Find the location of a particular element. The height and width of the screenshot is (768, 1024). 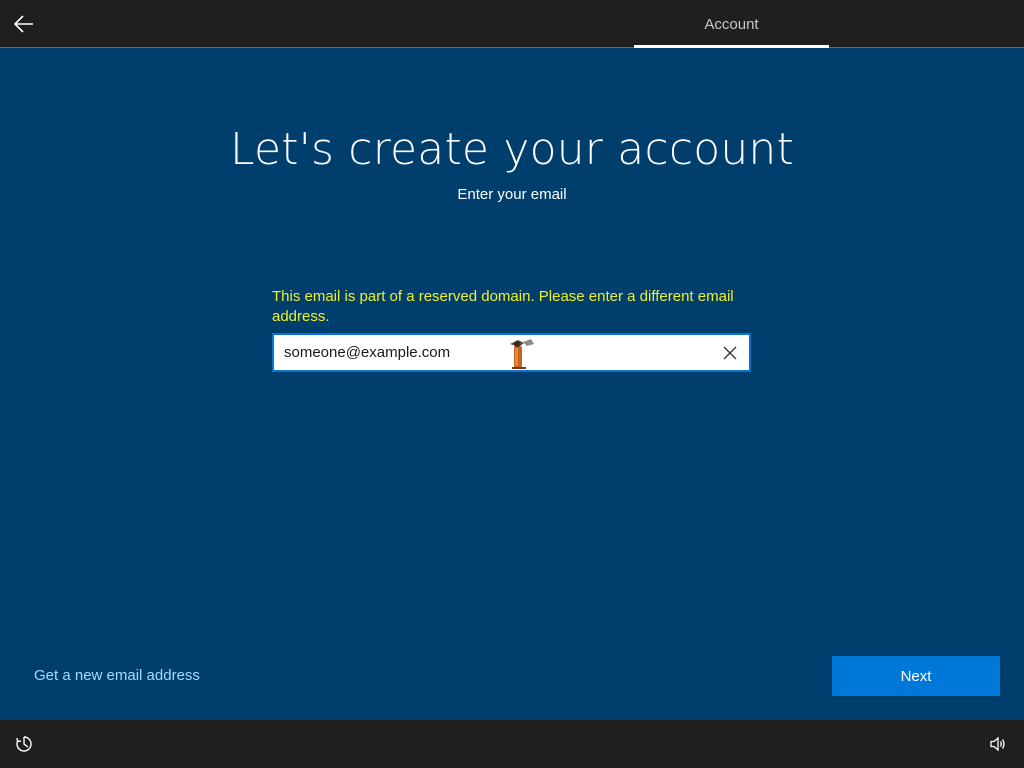

volume-icon is located at coordinates (997, 744).